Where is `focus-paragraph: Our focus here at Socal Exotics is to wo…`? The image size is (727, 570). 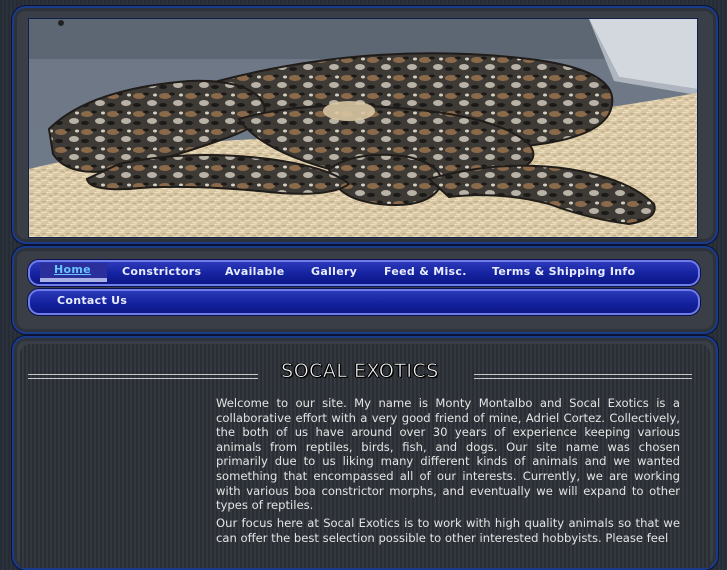 focus-paragraph: Our focus here at Socal Exotics is to wo… is located at coordinates (448, 530).